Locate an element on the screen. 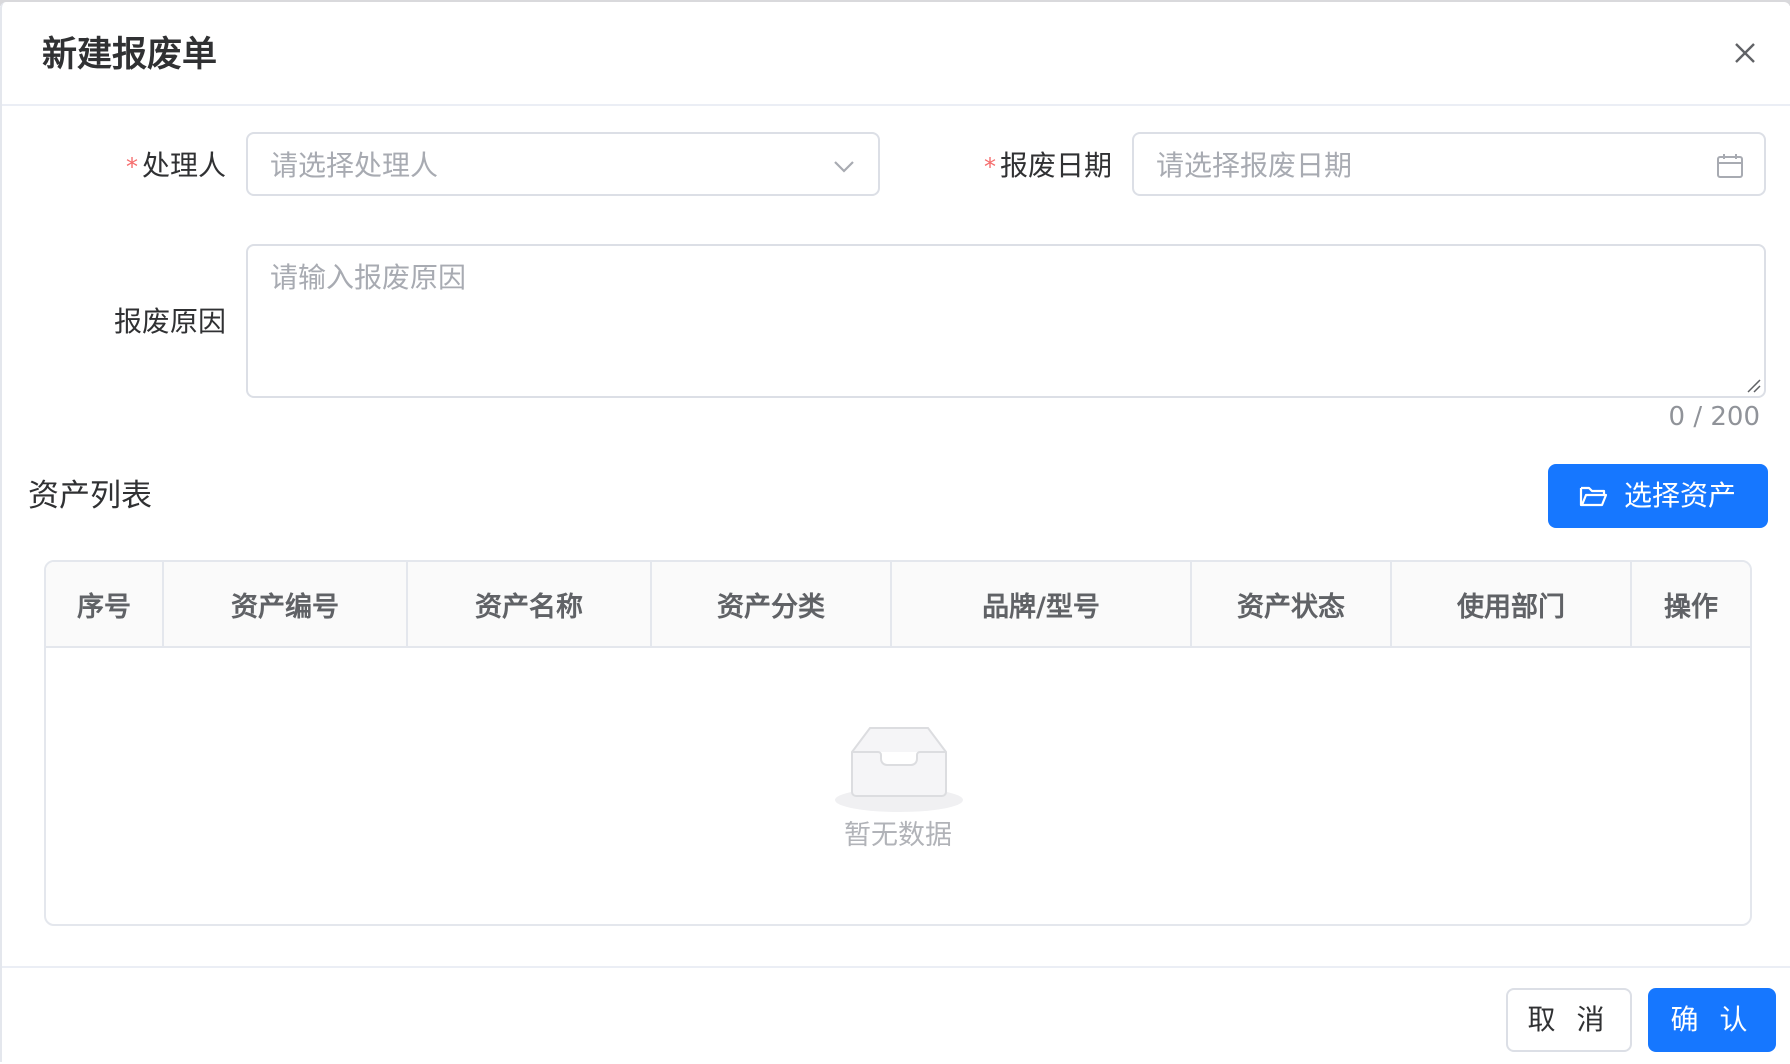  reason-char-counter: 0 / 200 is located at coordinates (1714, 417).